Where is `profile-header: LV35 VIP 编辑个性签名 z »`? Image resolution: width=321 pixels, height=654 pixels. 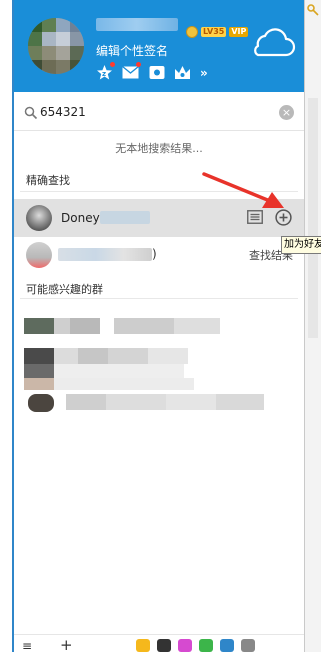 profile-header: LV35 VIP 编辑个性签名 z » is located at coordinates (159, 46).